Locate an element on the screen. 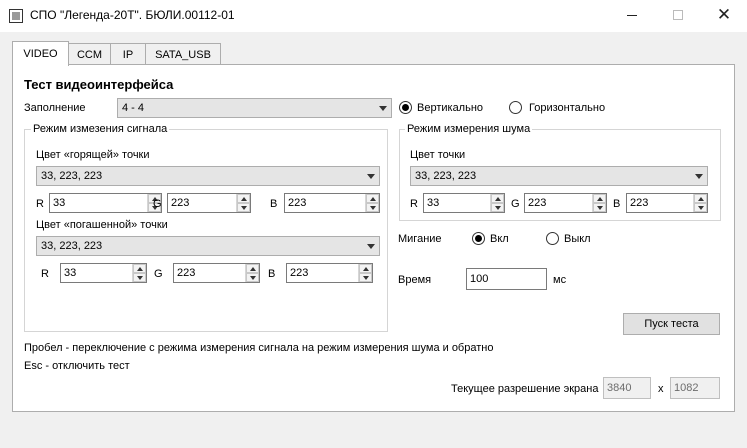  dead-pixel-combo-value: 33, 223, 223 is located at coordinates (72, 246).